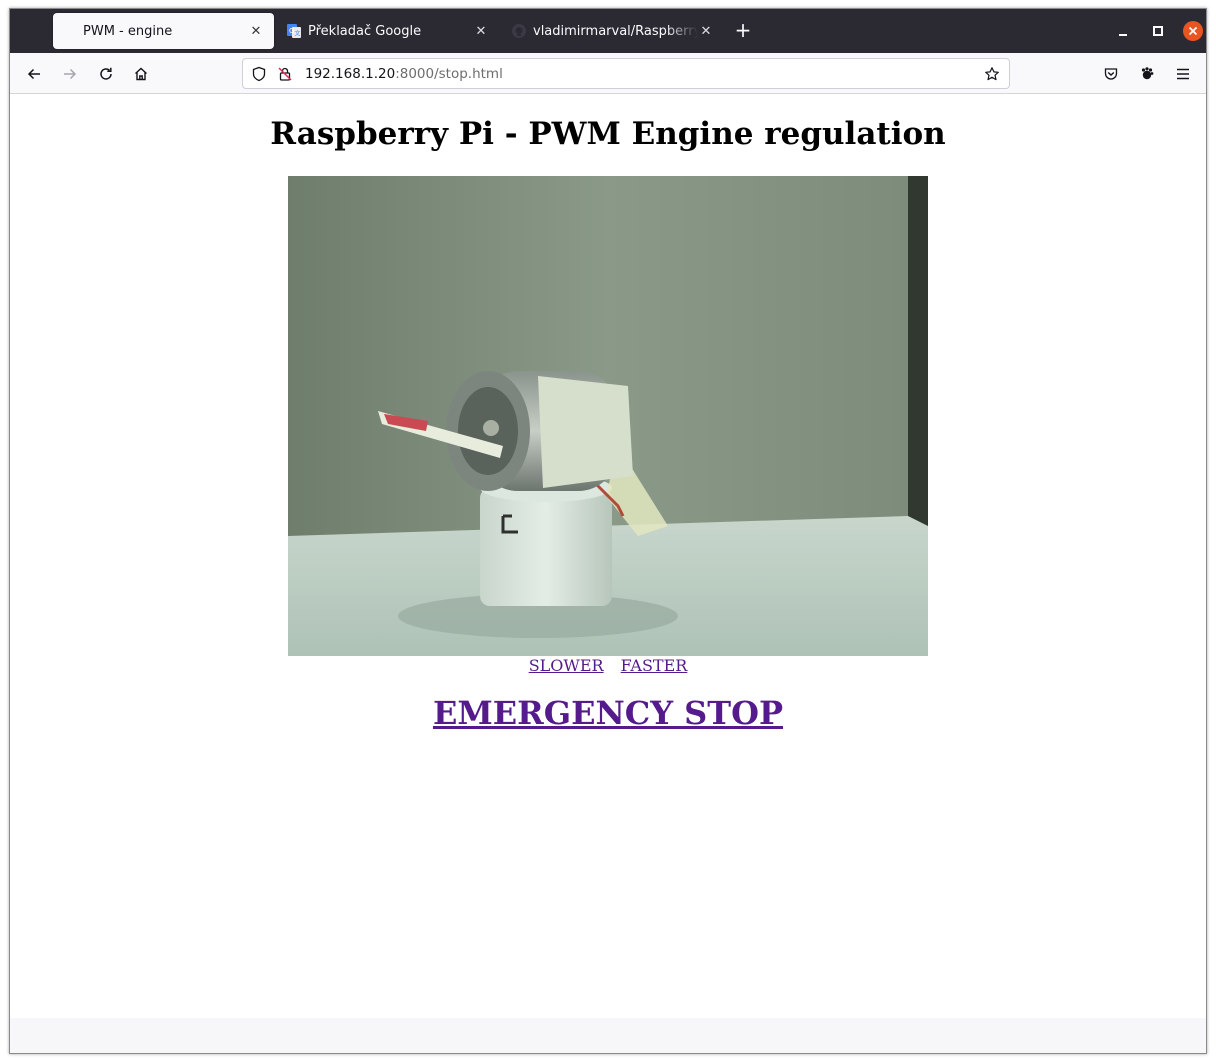  What do you see at coordinates (608, 665) in the screenshot?
I see `speed-controls: SLOWER FASTER` at bounding box center [608, 665].